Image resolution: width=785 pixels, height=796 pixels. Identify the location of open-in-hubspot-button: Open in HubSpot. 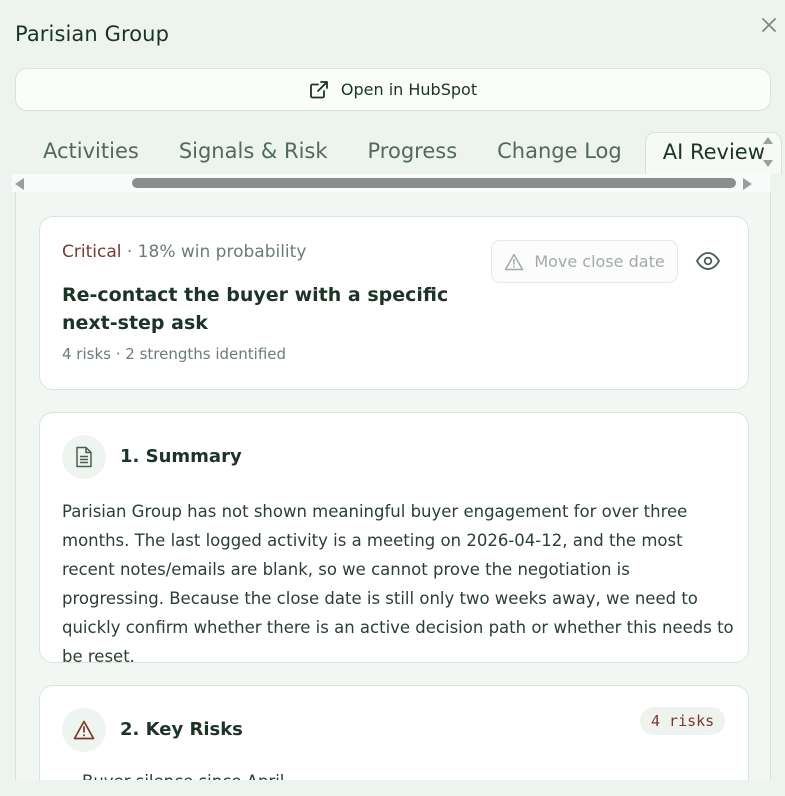
(393, 89).